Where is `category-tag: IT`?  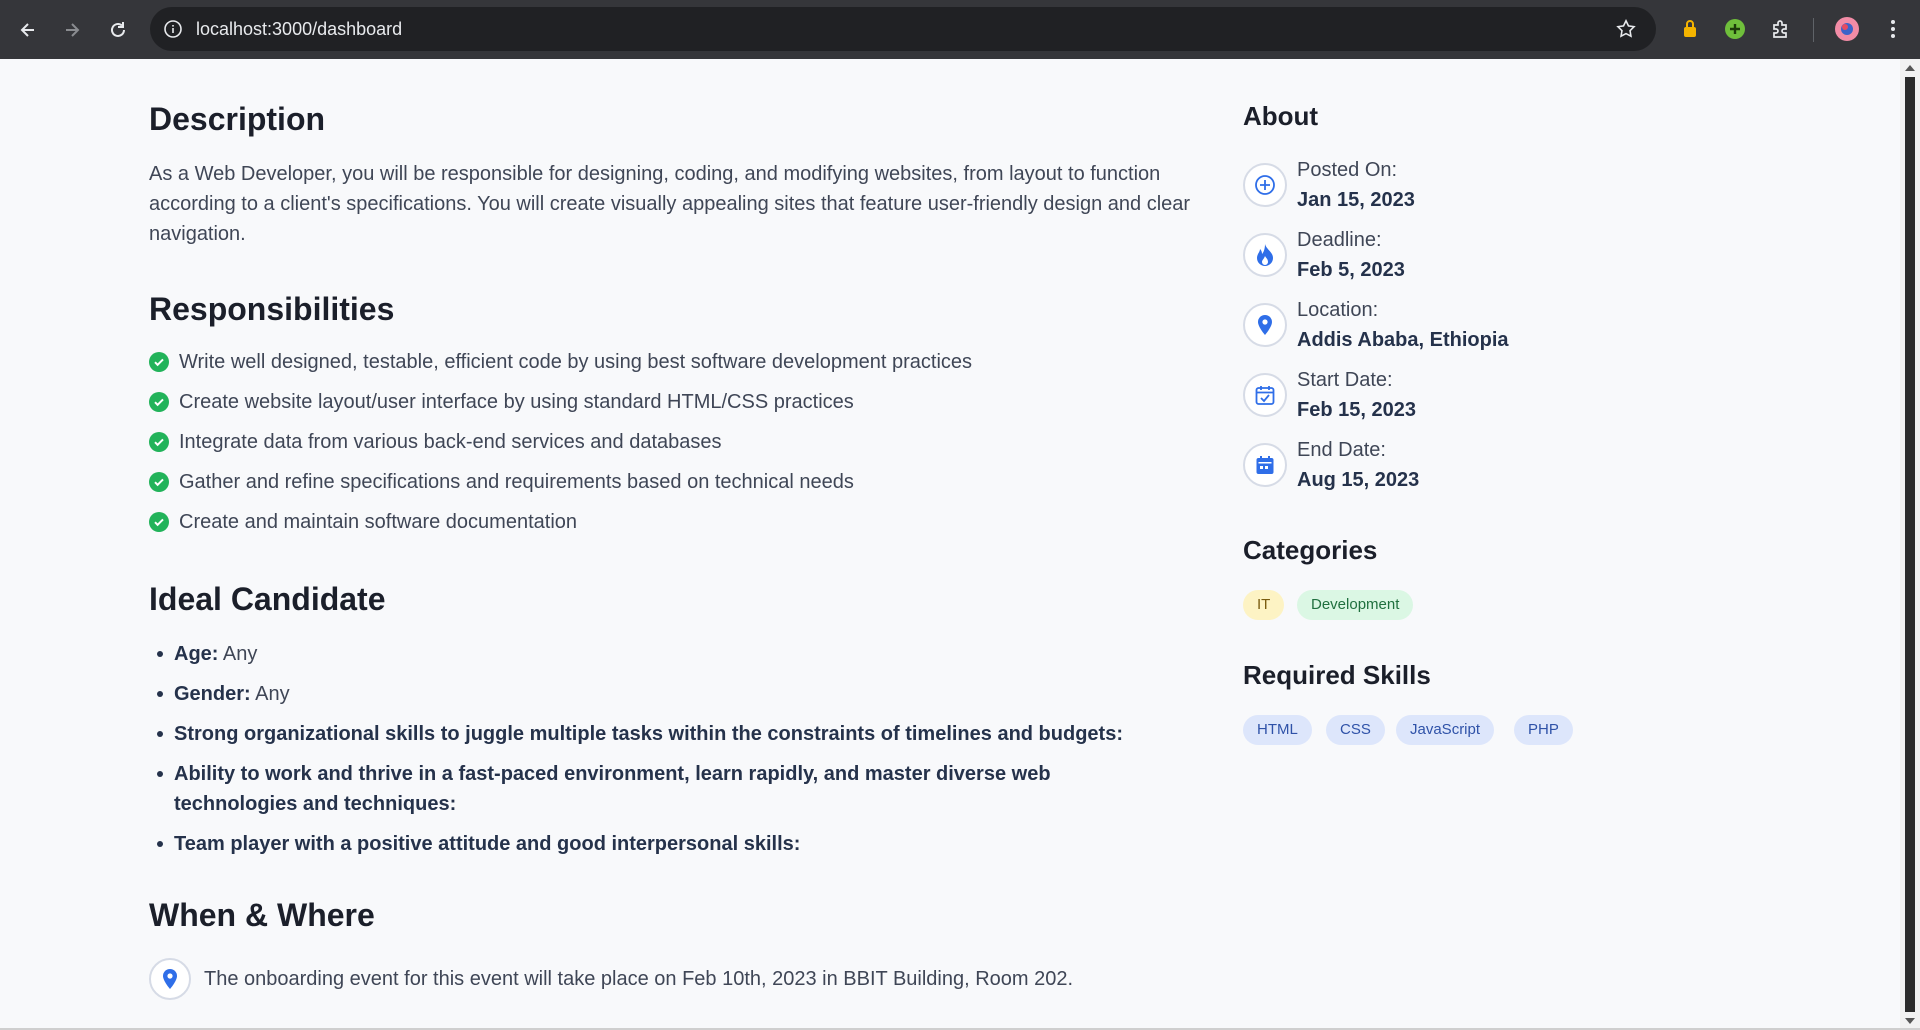 category-tag: IT is located at coordinates (1264, 605).